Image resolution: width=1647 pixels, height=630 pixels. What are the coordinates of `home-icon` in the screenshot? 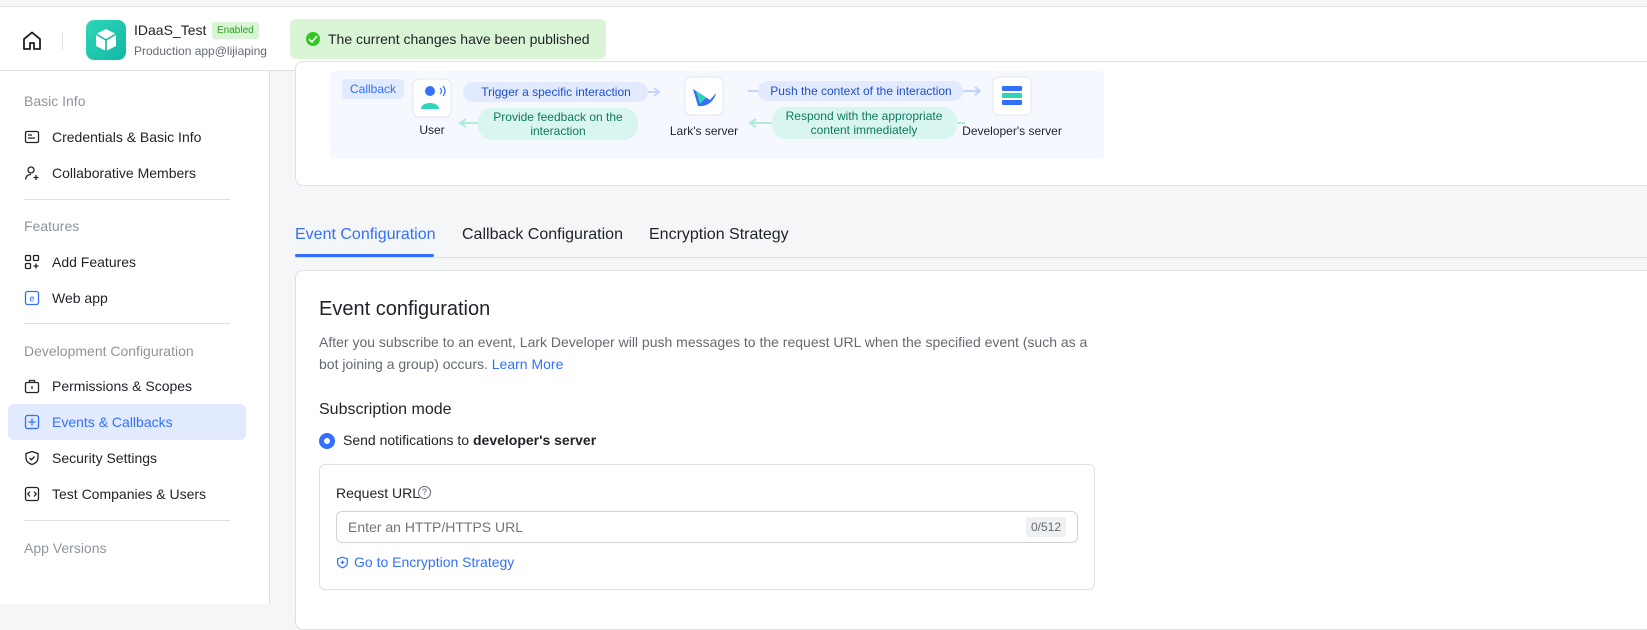 It's located at (32, 41).